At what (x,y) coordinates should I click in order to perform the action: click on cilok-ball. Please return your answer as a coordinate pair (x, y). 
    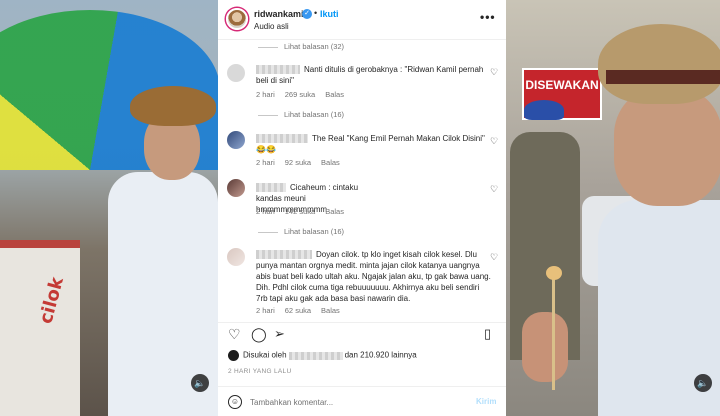
    Looking at the image, I should click on (554, 273).